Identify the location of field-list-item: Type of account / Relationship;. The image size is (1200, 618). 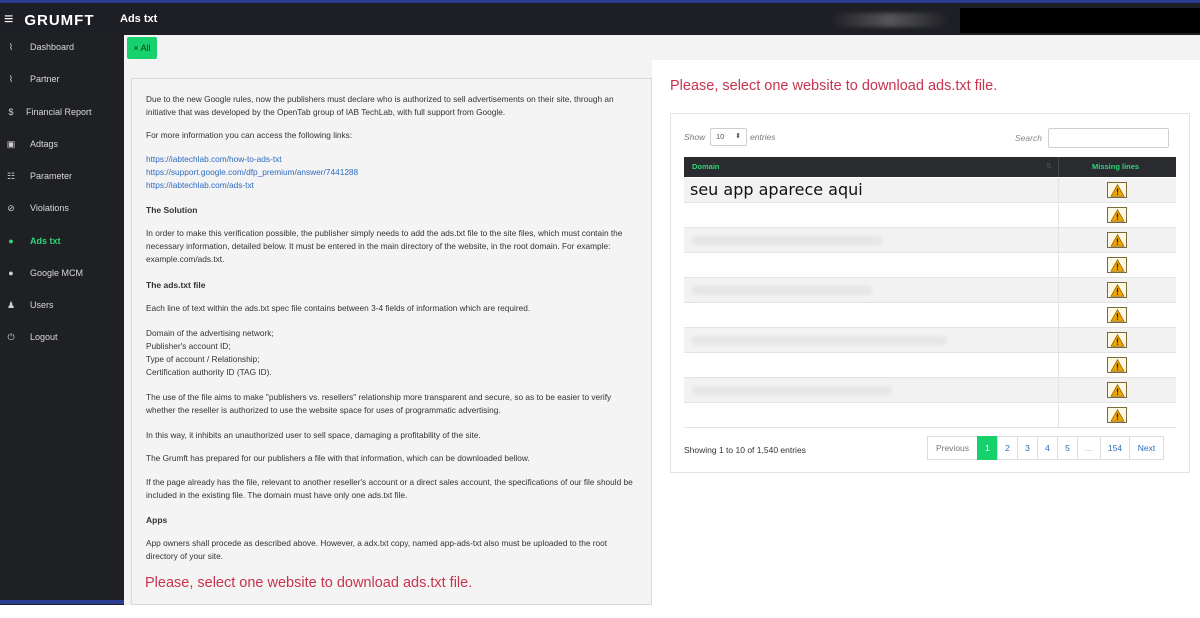
(203, 359).